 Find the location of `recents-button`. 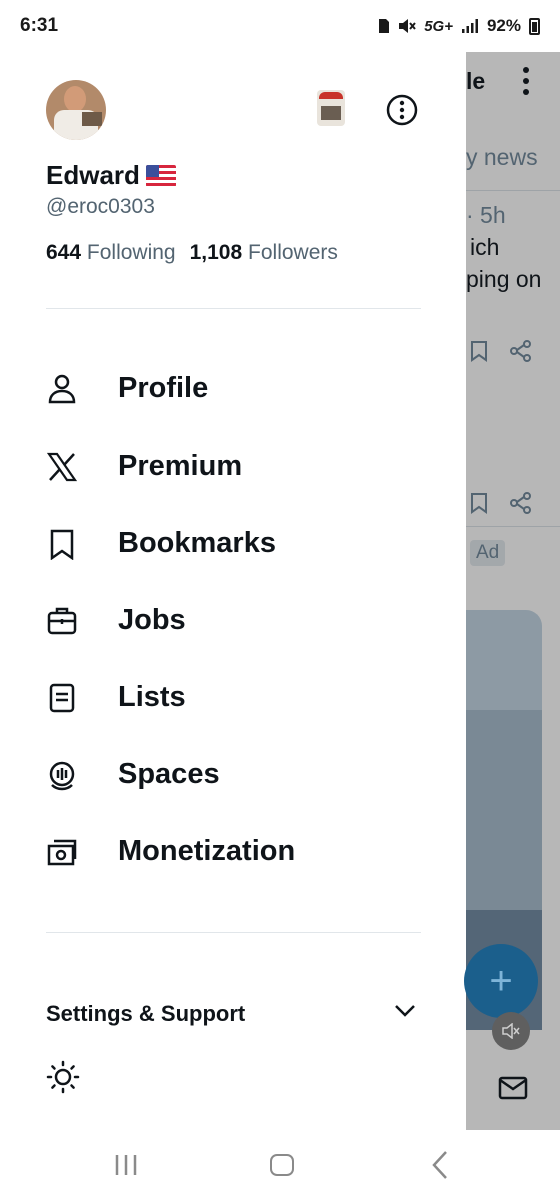

recents-button is located at coordinates (126, 1165).